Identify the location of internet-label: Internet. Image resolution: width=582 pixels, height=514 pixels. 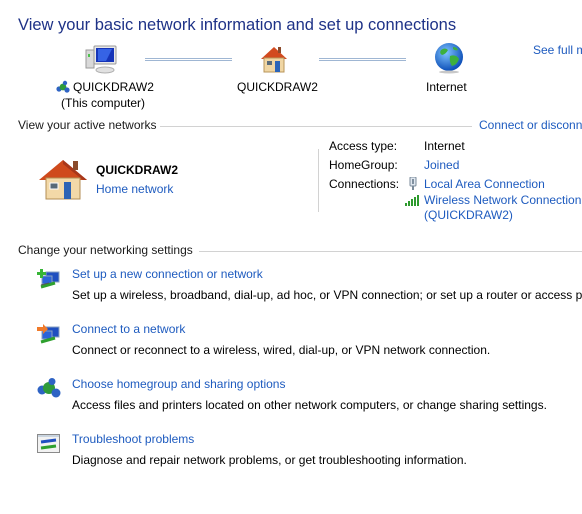
(446, 87).